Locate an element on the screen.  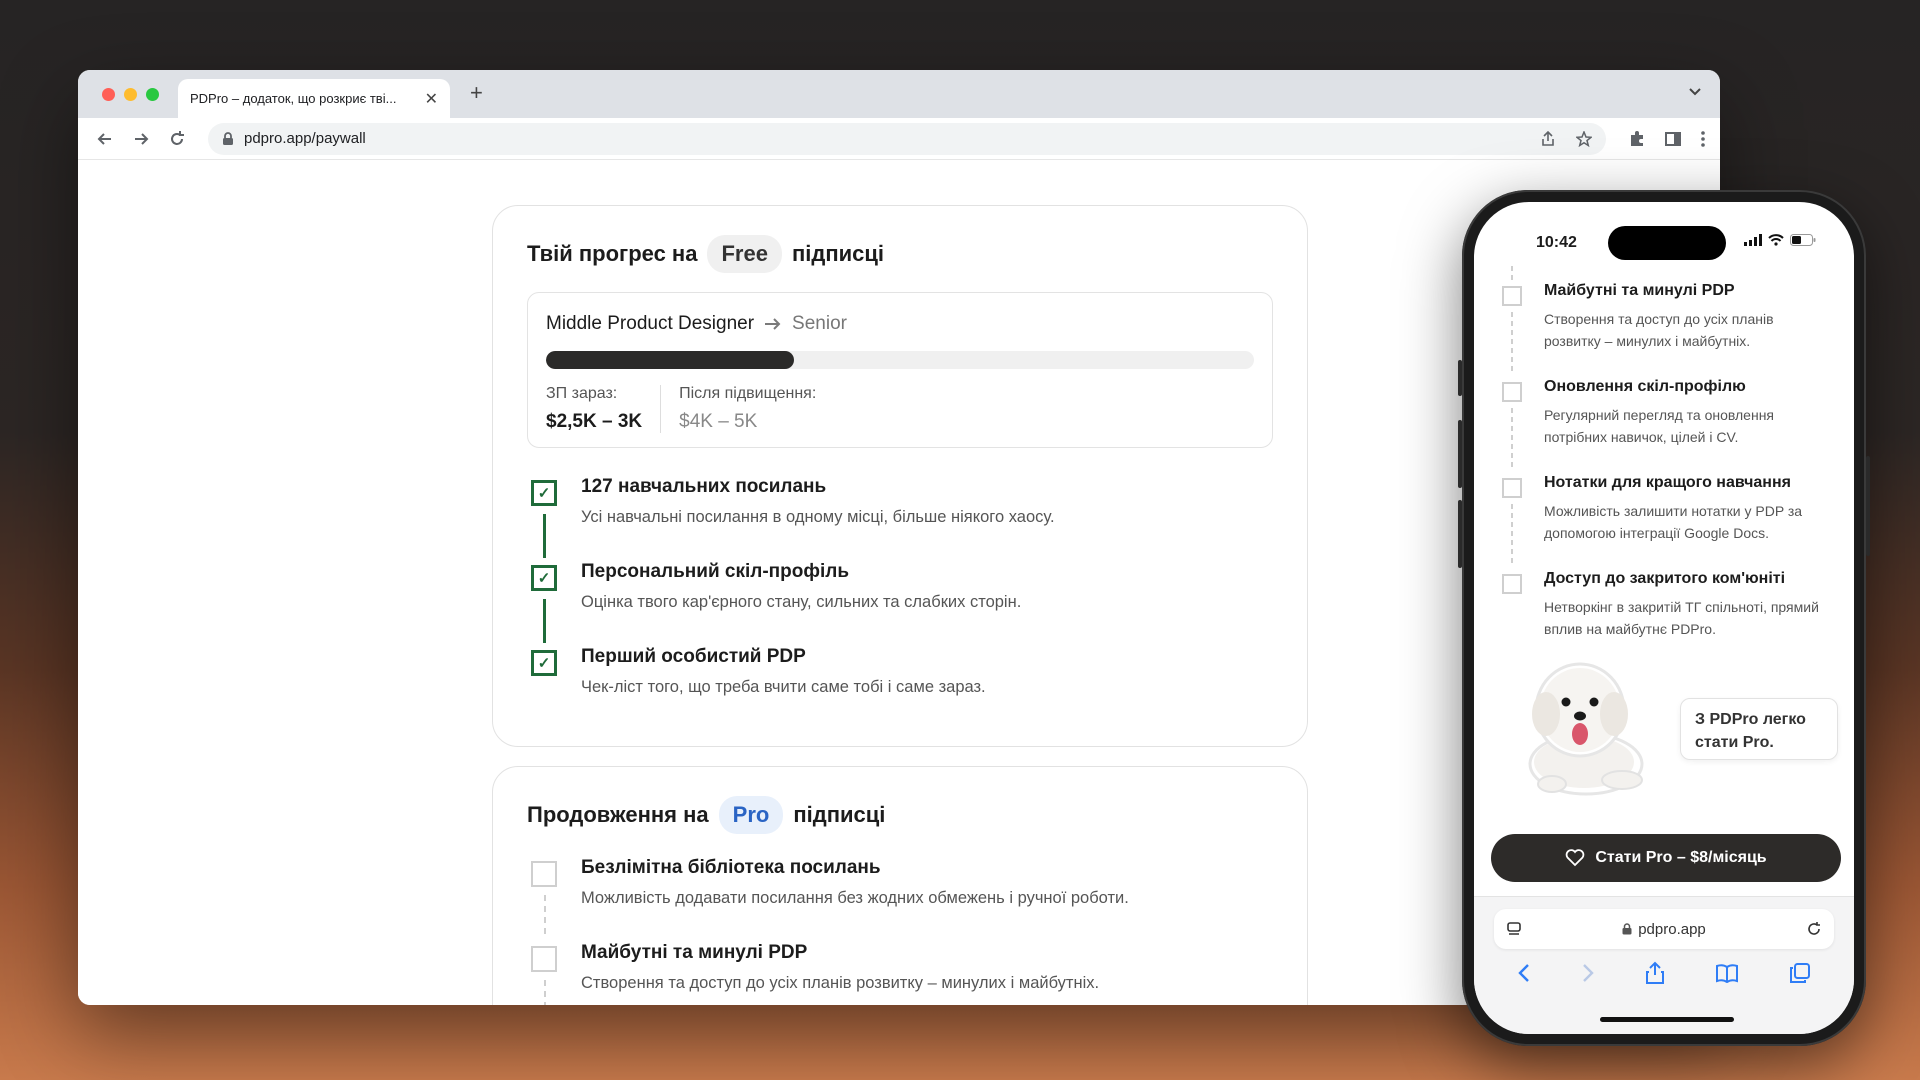
become-pro-button: Стати Pro – $8/місяць is located at coordinates (1666, 858).